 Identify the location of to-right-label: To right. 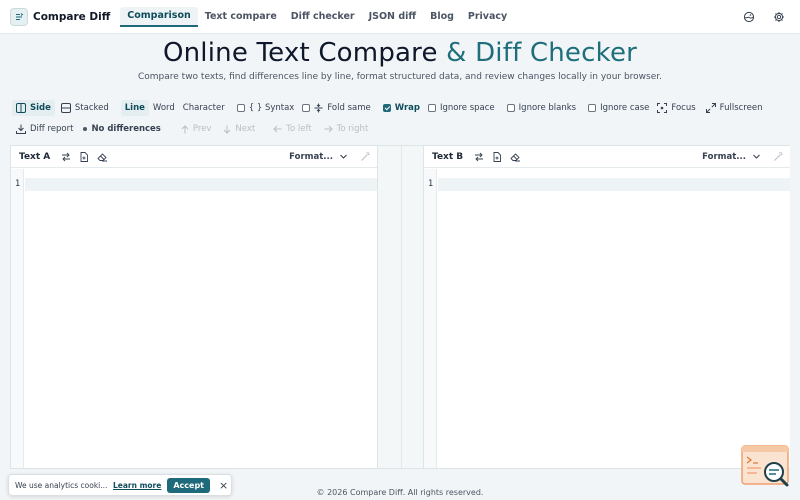
(352, 129).